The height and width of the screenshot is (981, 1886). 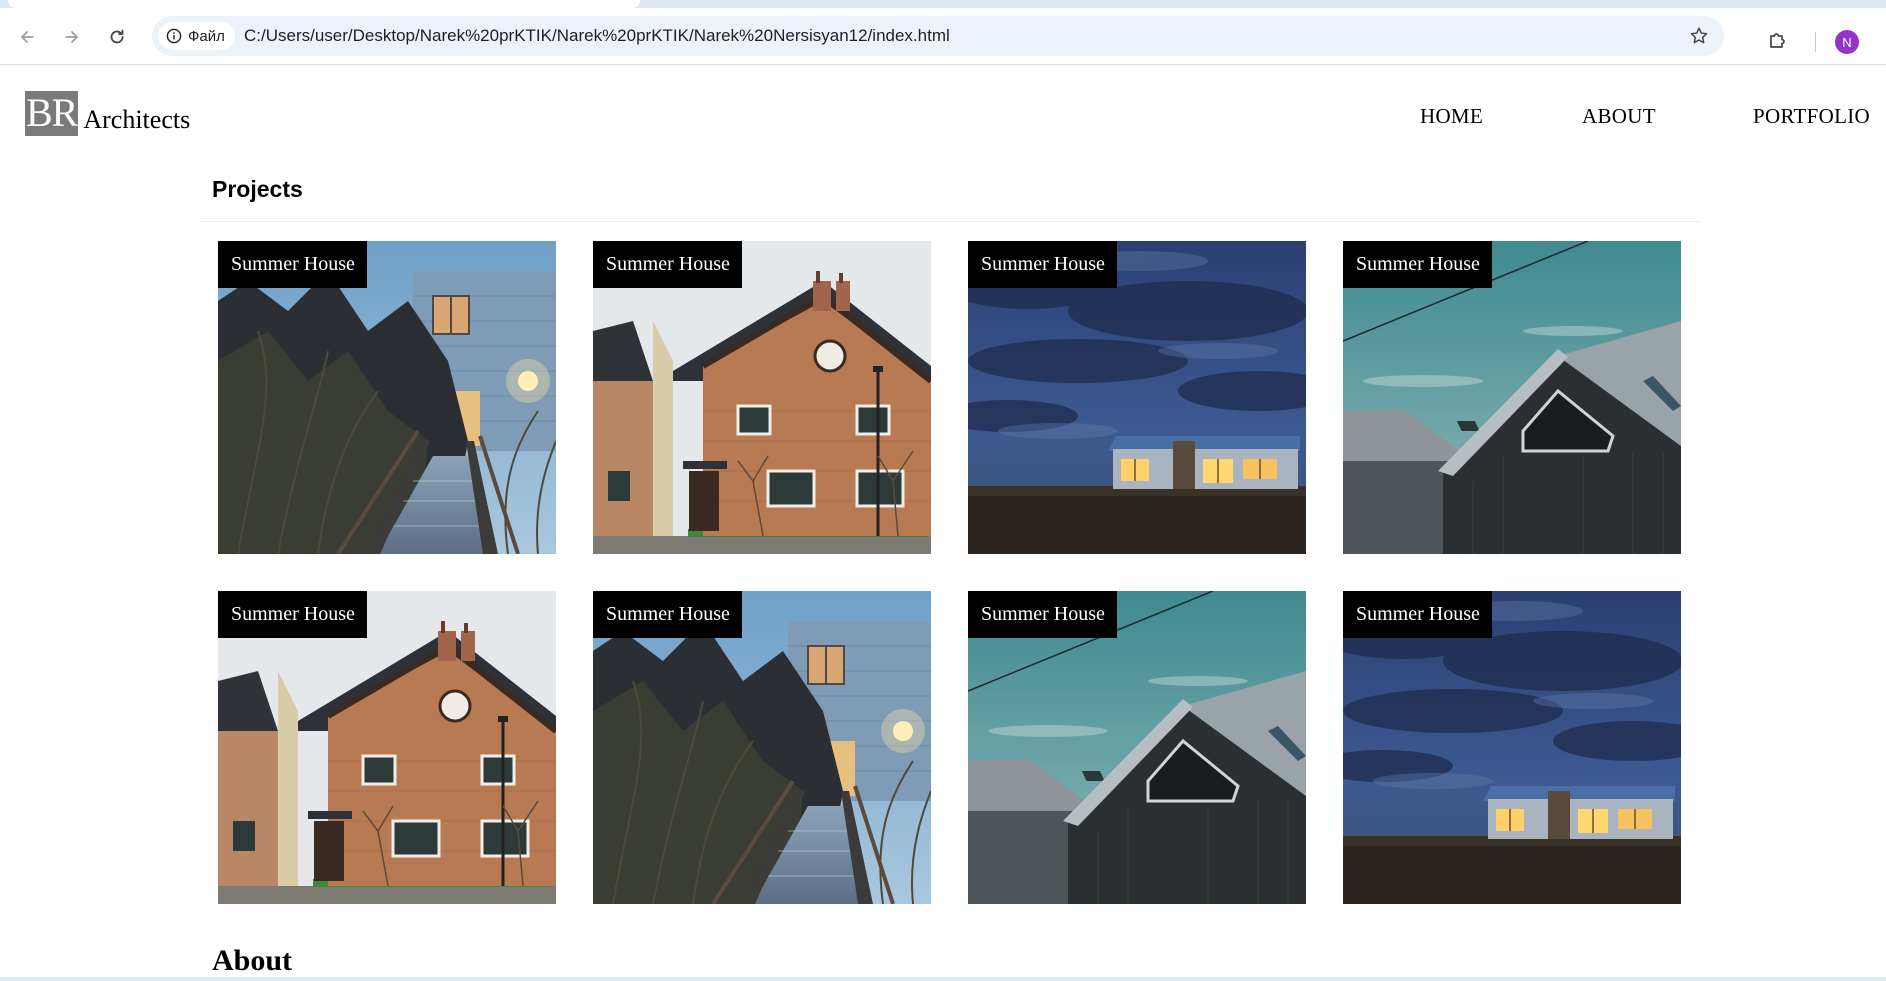 I want to click on window-bottom-edge, so click(x=943, y=979).